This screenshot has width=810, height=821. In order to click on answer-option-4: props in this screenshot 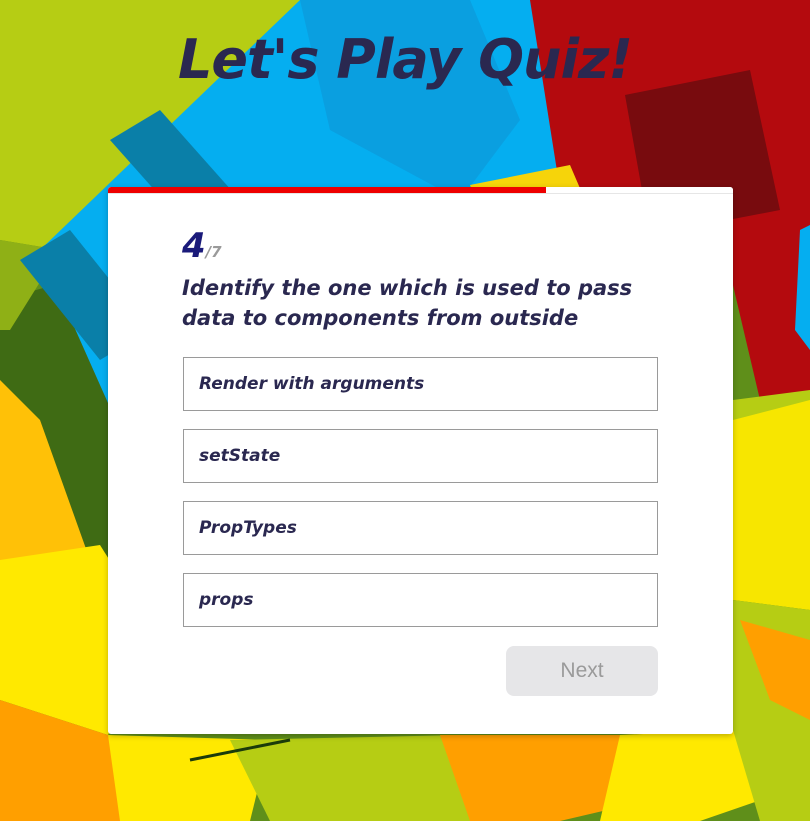, I will do `click(420, 600)`.